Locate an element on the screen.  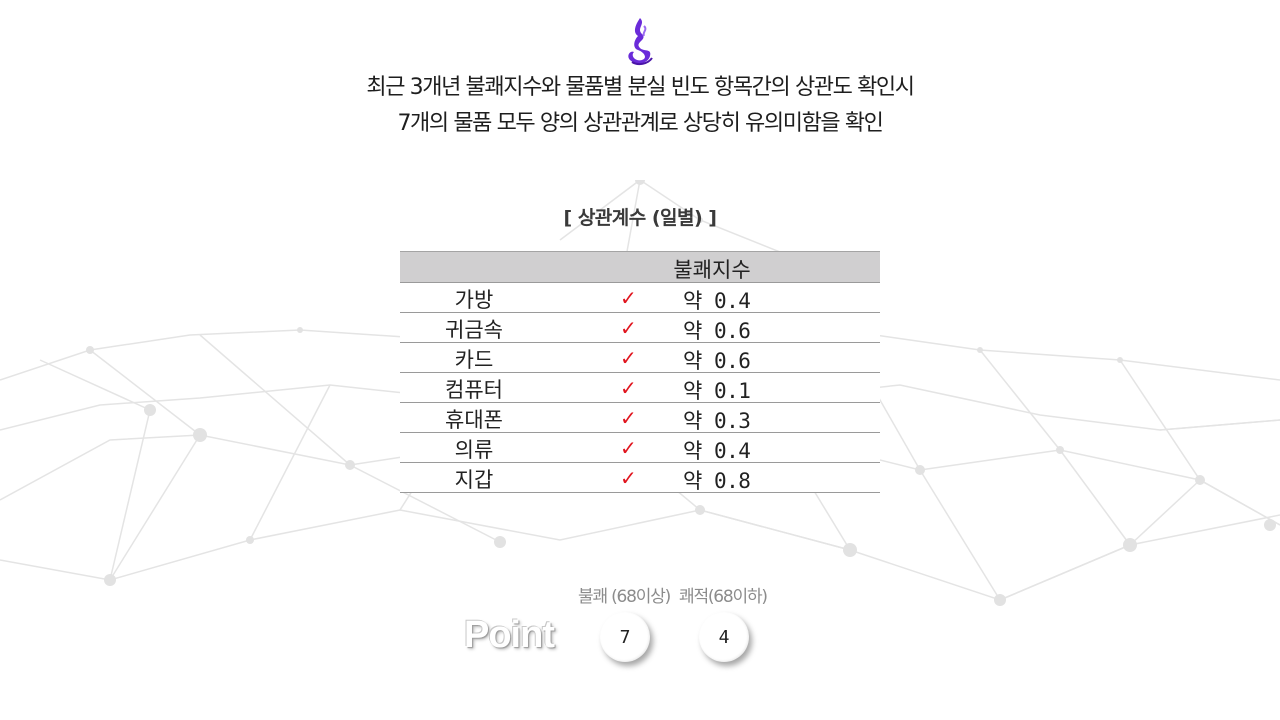
row-item-label: 카드 is located at coordinates (474, 360).